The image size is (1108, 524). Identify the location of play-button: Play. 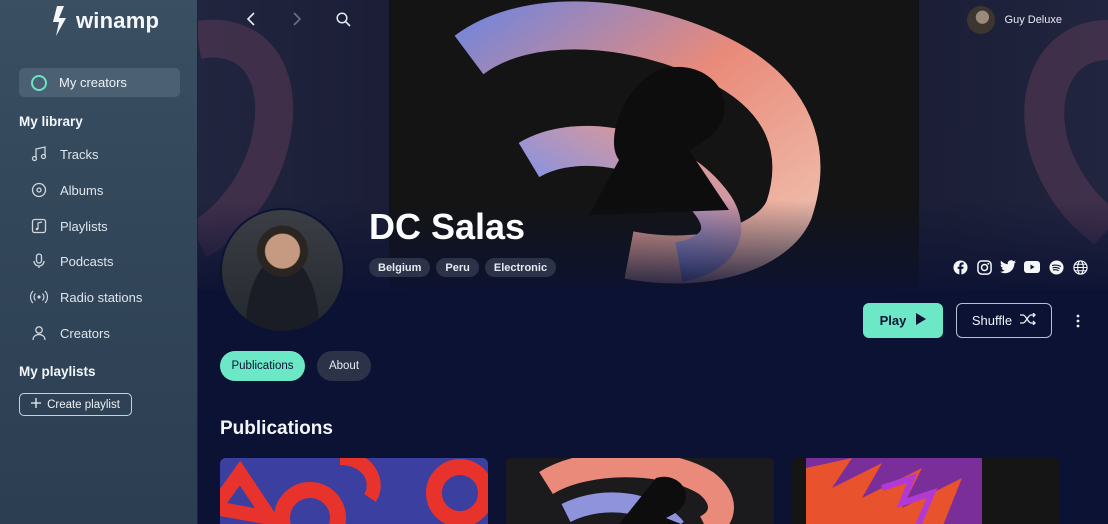
(903, 320).